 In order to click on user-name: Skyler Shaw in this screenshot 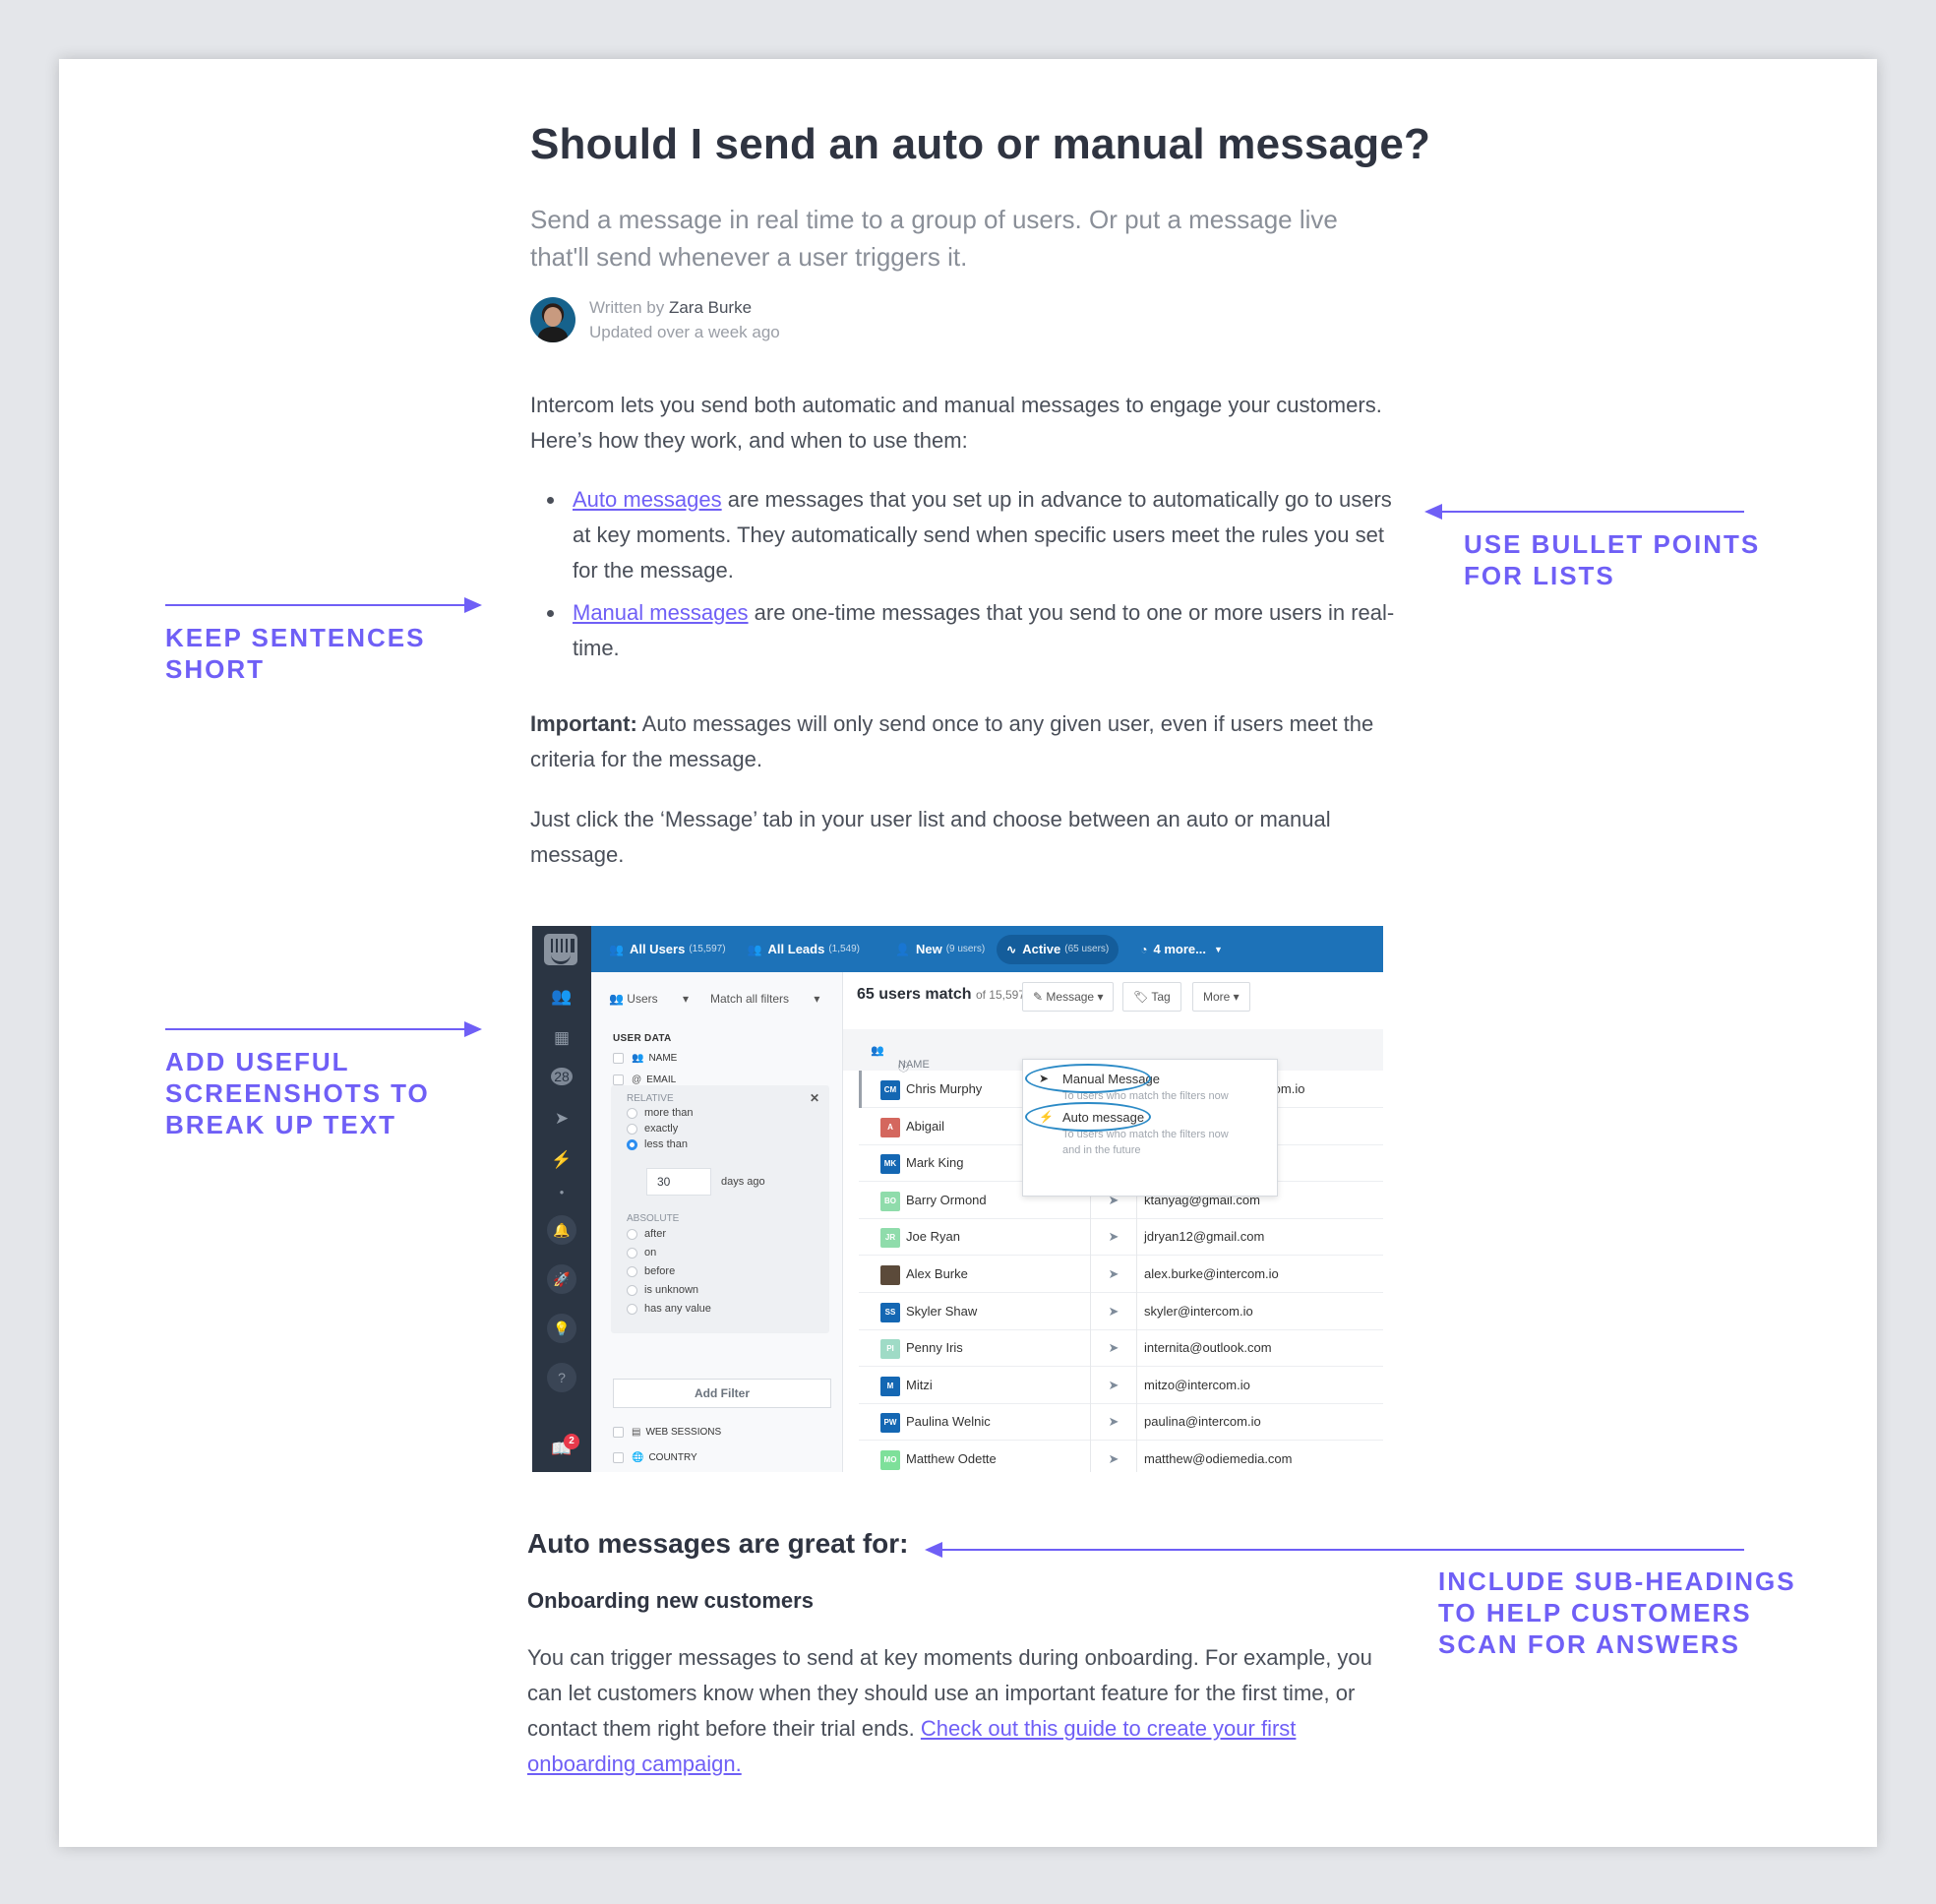, I will do `click(941, 1311)`.